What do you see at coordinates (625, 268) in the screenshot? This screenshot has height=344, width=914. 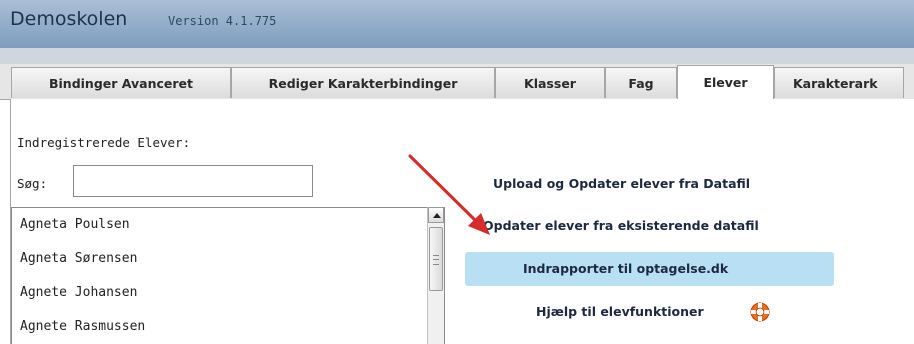 I see `report-optagelse-link: Indrapporter til optagelse.dk` at bounding box center [625, 268].